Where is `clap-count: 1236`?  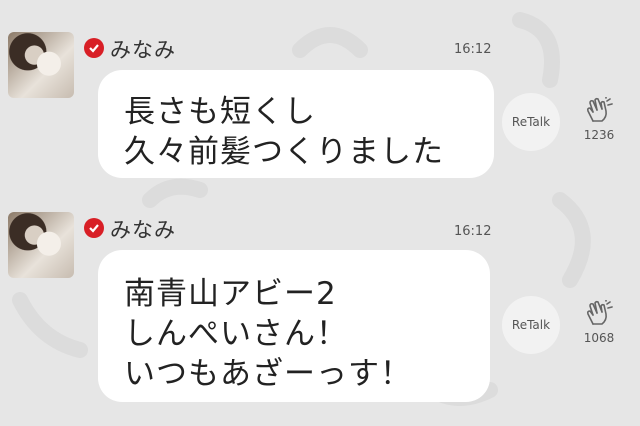
clap-count: 1236 is located at coordinates (599, 135).